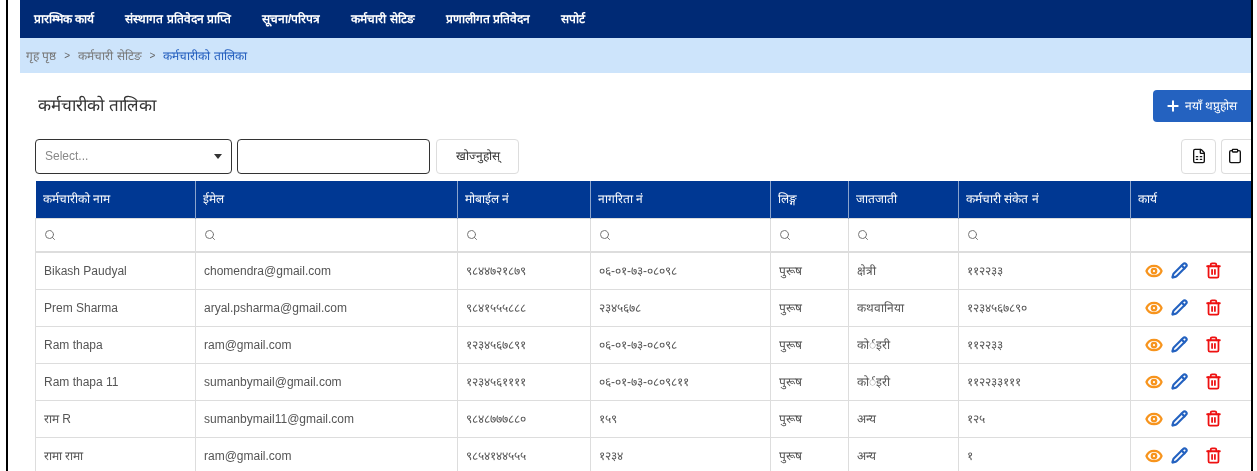  What do you see at coordinates (680, 199) in the screenshot?
I see `column-header: नागरिता नं` at bounding box center [680, 199].